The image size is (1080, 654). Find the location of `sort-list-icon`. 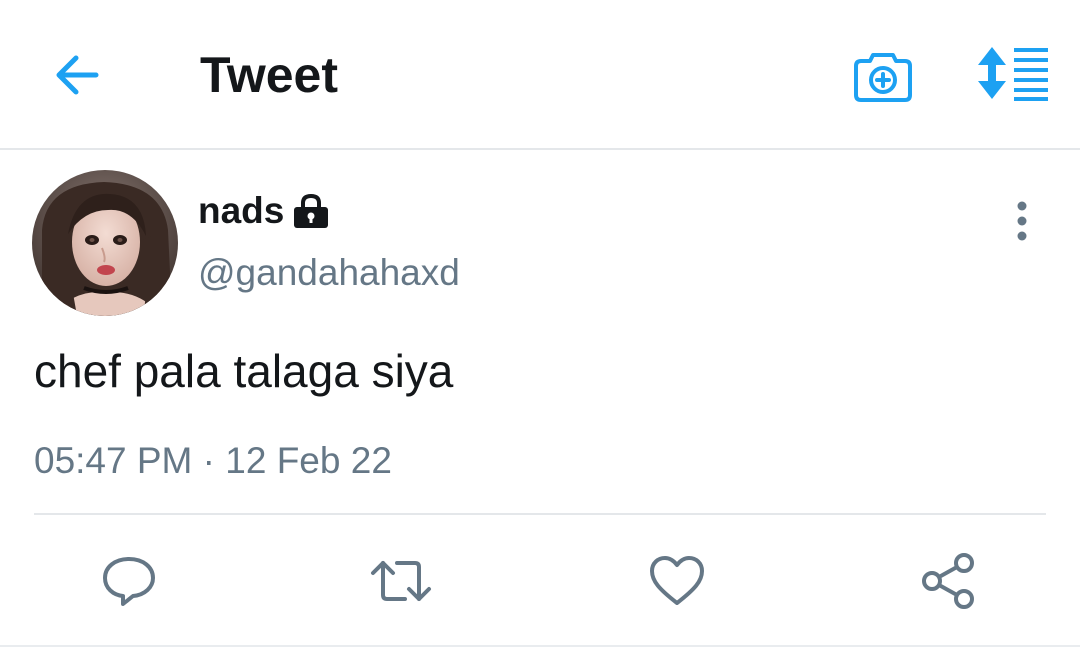

sort-list-icon is located at coordinates (1013, 74).